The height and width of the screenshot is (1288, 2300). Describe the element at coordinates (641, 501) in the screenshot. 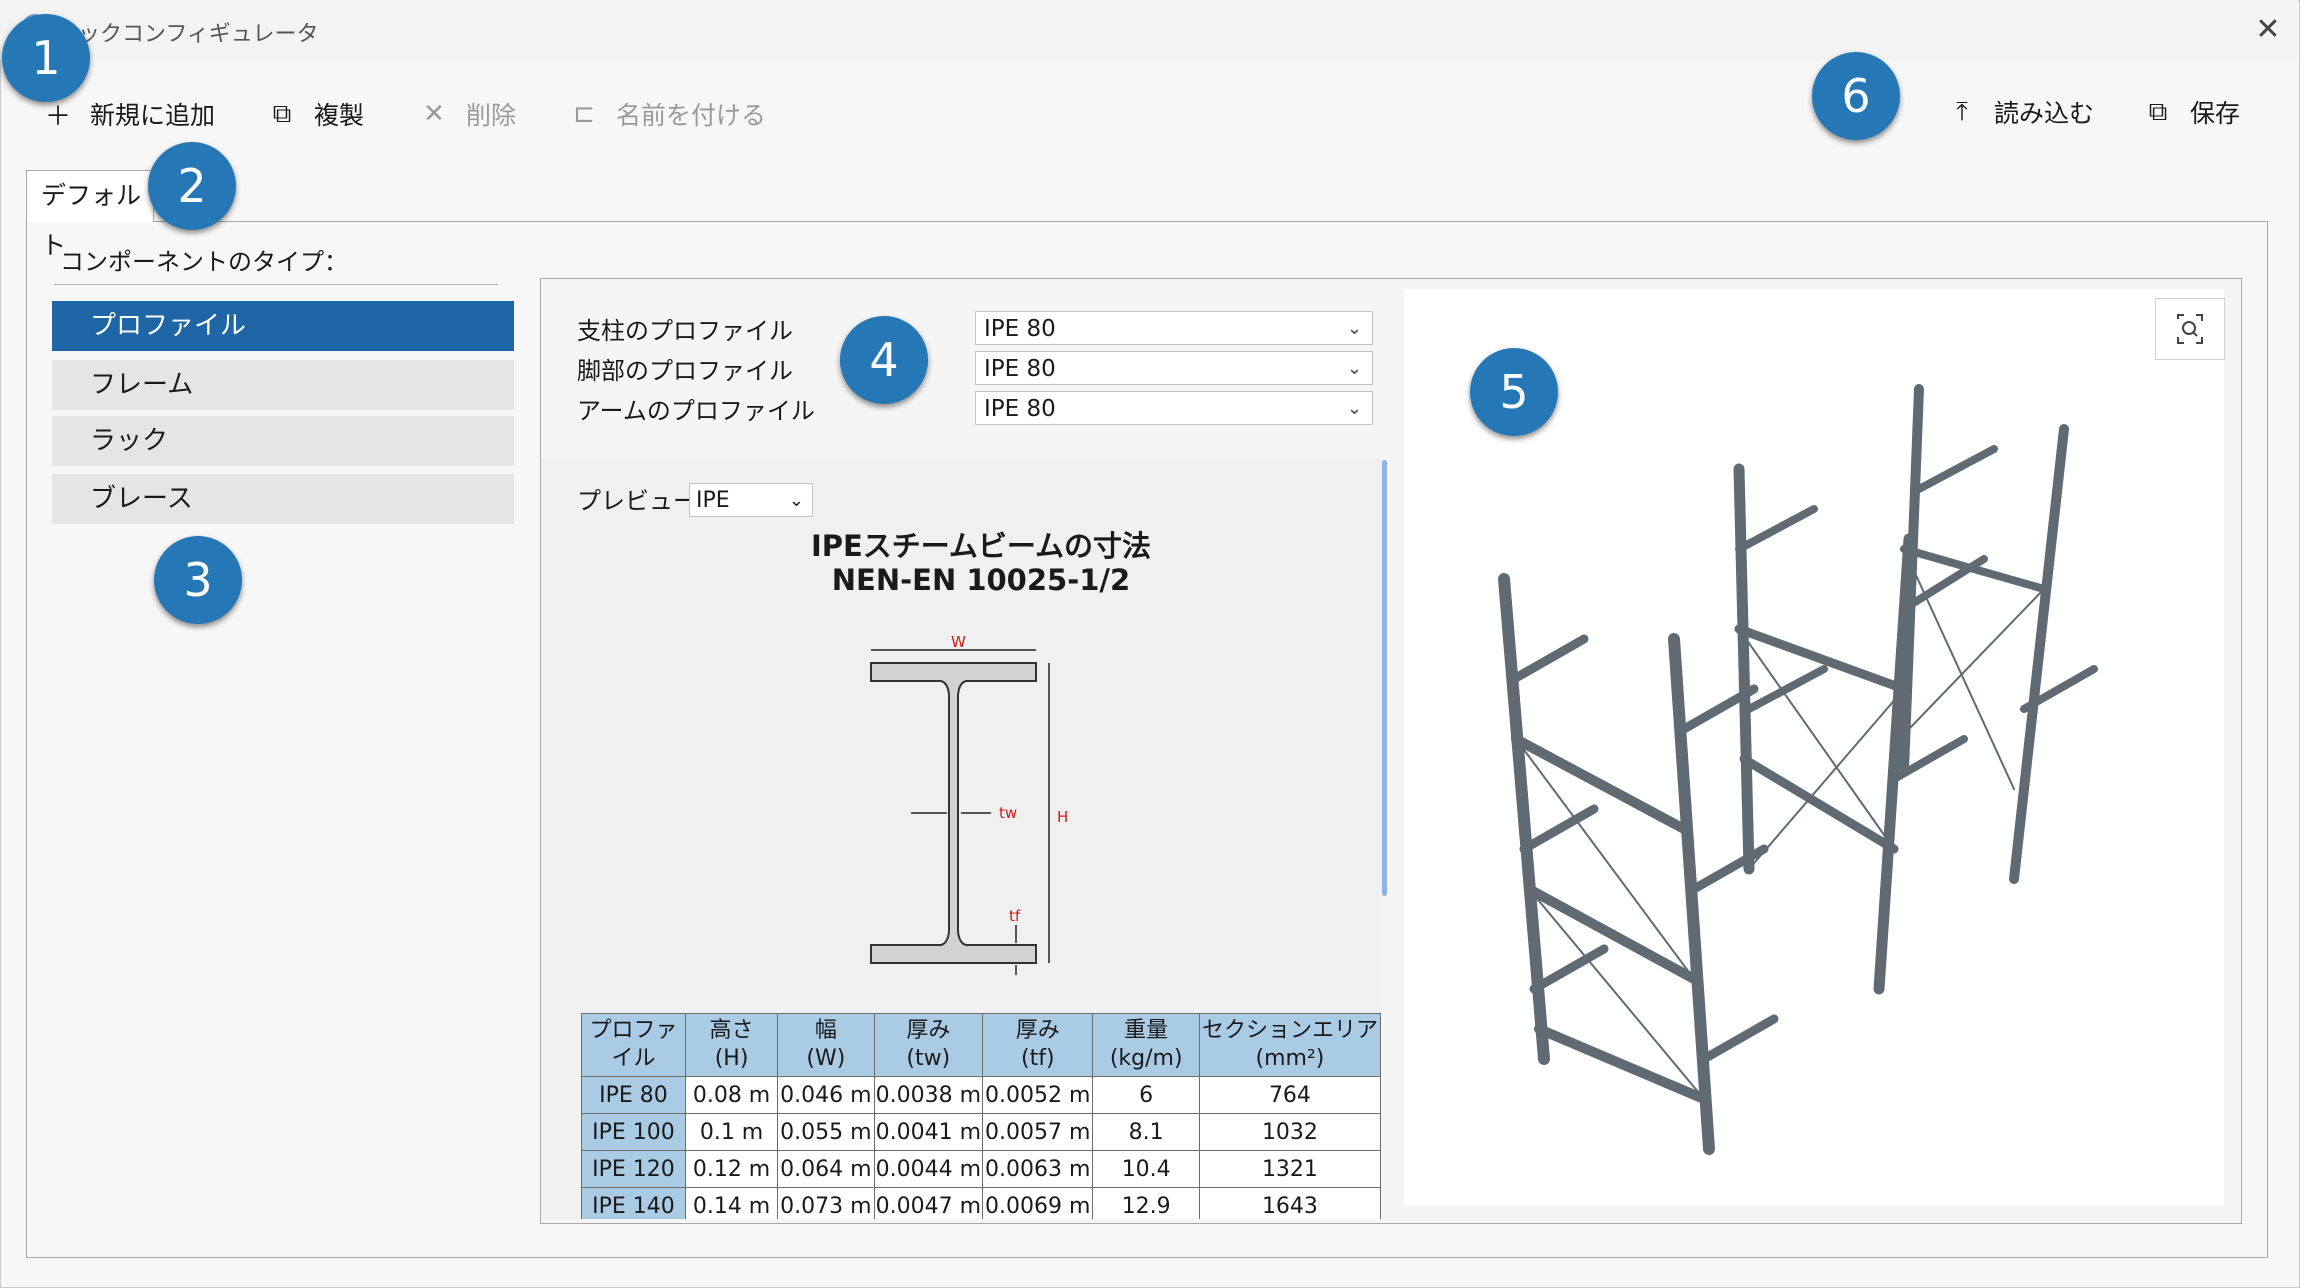

I see `preview-label: プレビュー:` at that location.